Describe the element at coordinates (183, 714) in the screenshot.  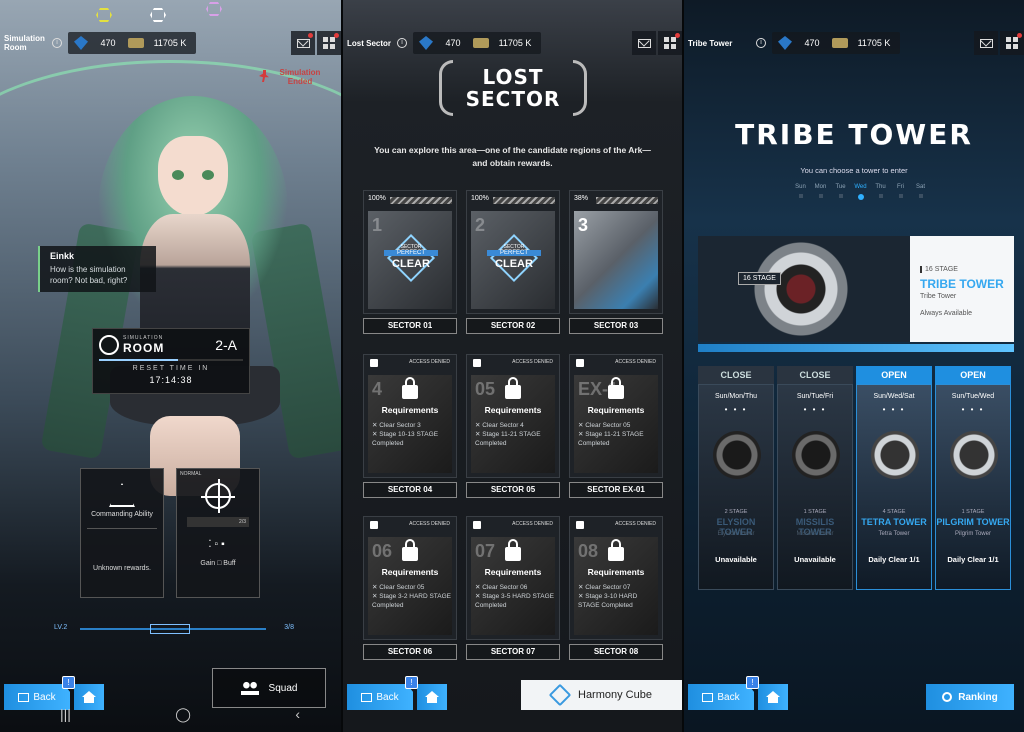
I see `home-circle-icon: ◯` at that location.